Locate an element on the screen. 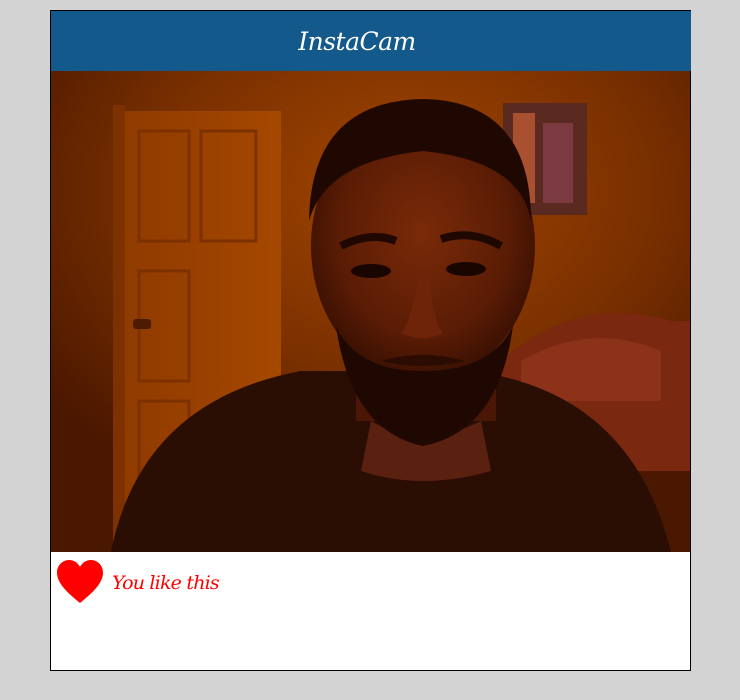 This screenshot has height=700, width=740. like-status-text: You like this is located at coordinates (166, 583).